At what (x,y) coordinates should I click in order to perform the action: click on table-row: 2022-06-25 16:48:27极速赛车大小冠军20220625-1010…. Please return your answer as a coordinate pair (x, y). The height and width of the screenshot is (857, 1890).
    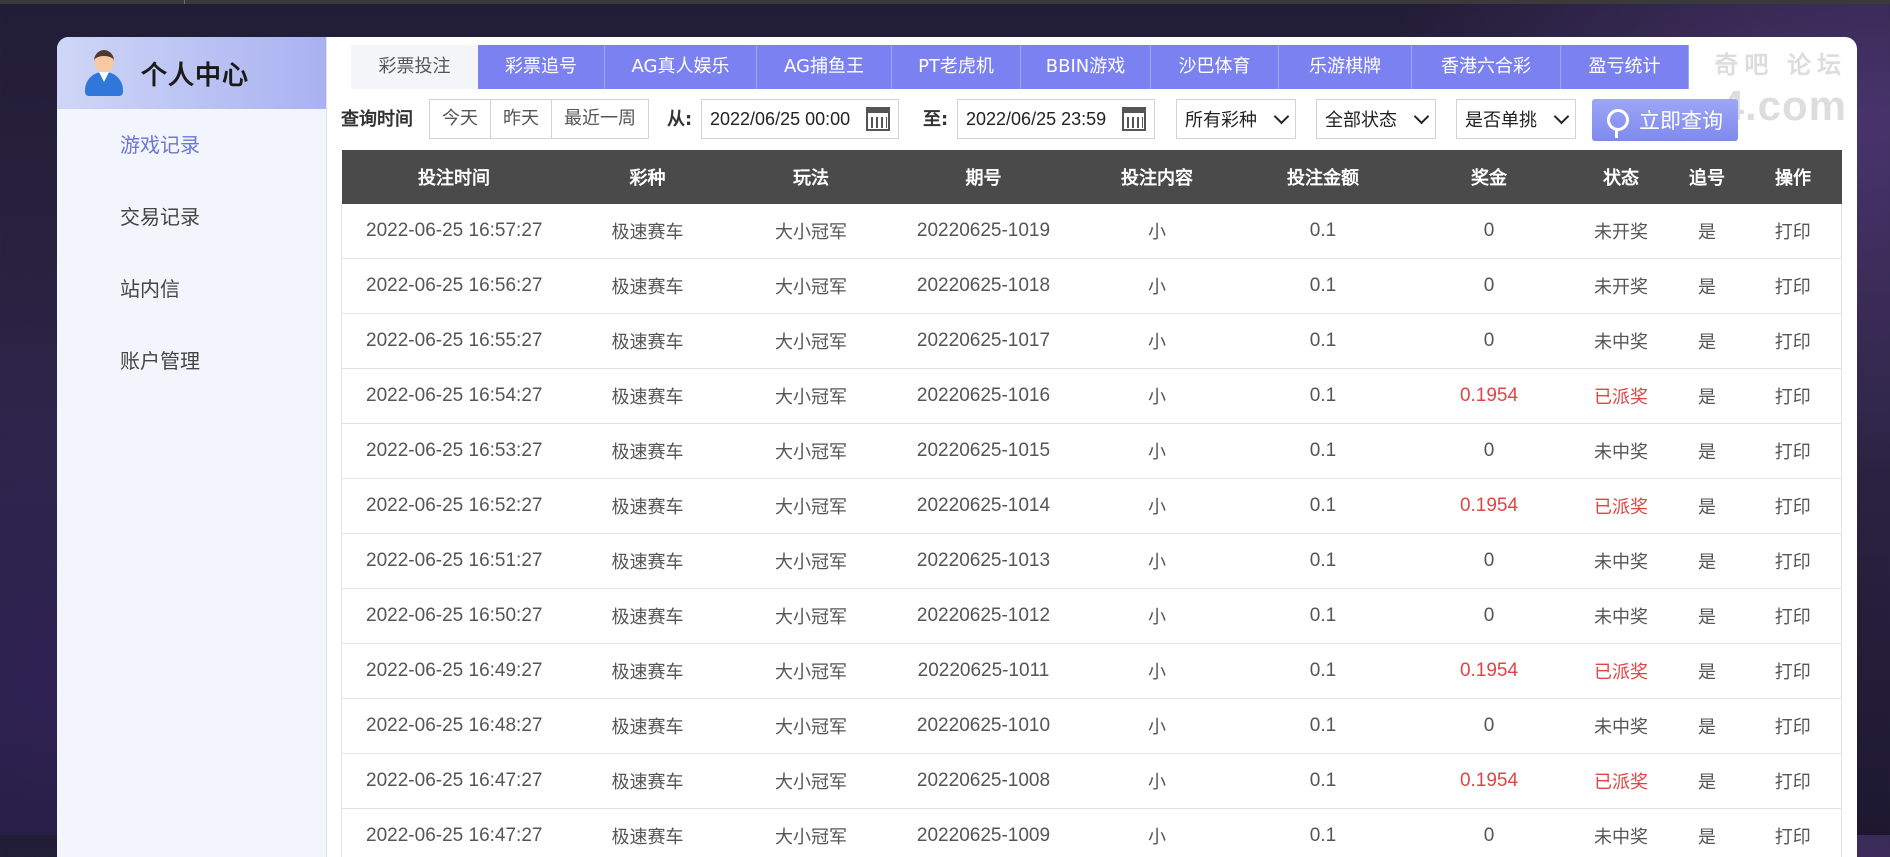
    Looking at the image, I should click on (1092, 726).